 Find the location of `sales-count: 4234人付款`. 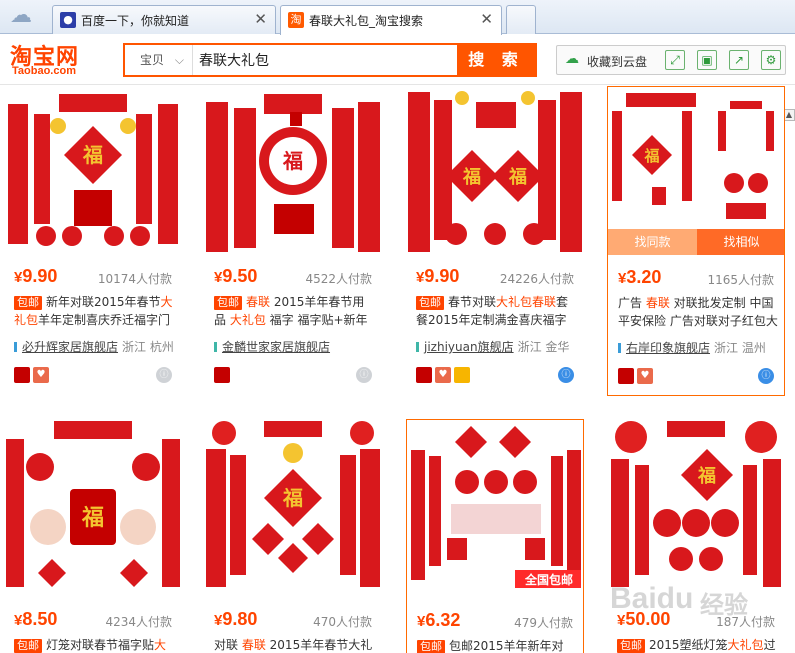

sales-count: 4234人付款 is located at coordinates (138, 622).